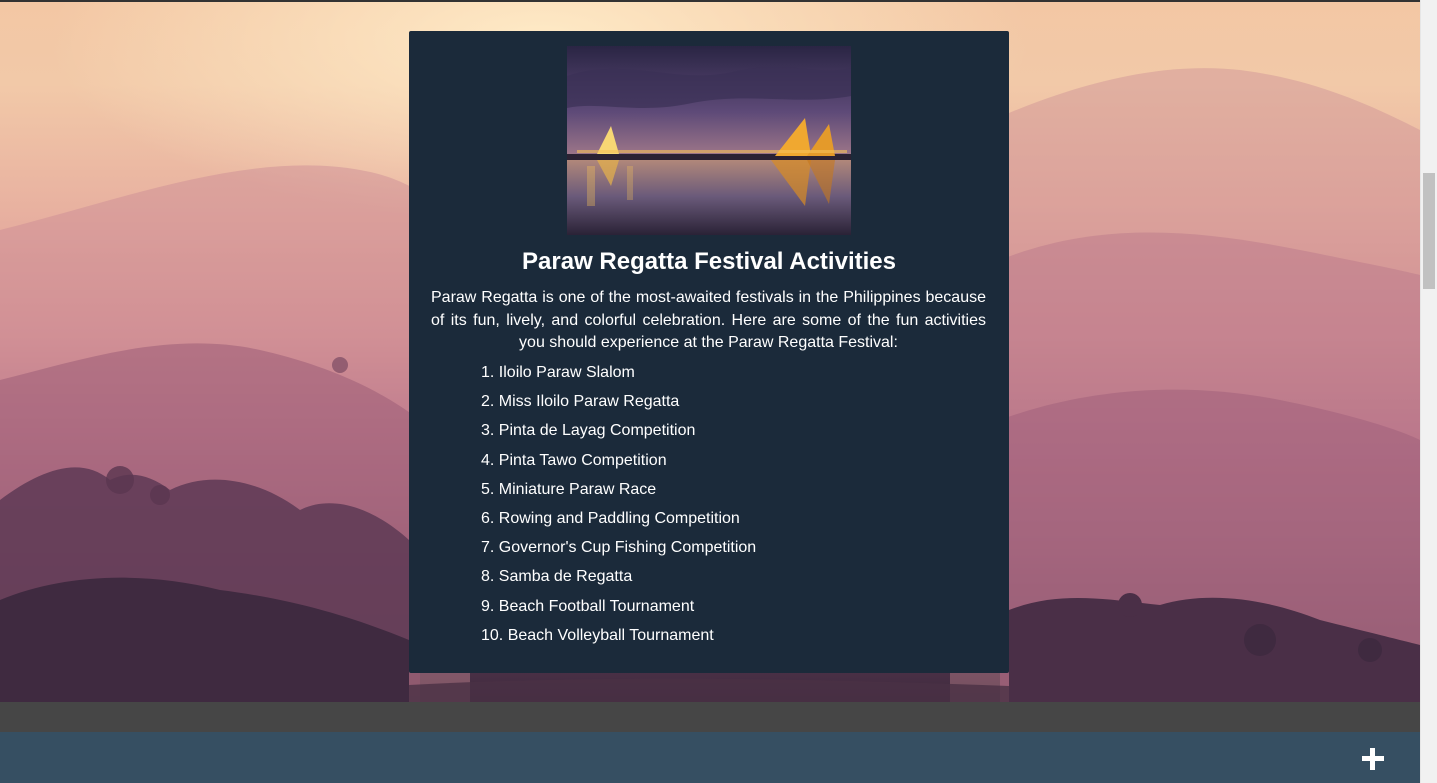 This screenshot has height=783, width=1437. Describe the element at coordinates (710, 717) in the screenshot. I see `footer-divider-bar` at that location.